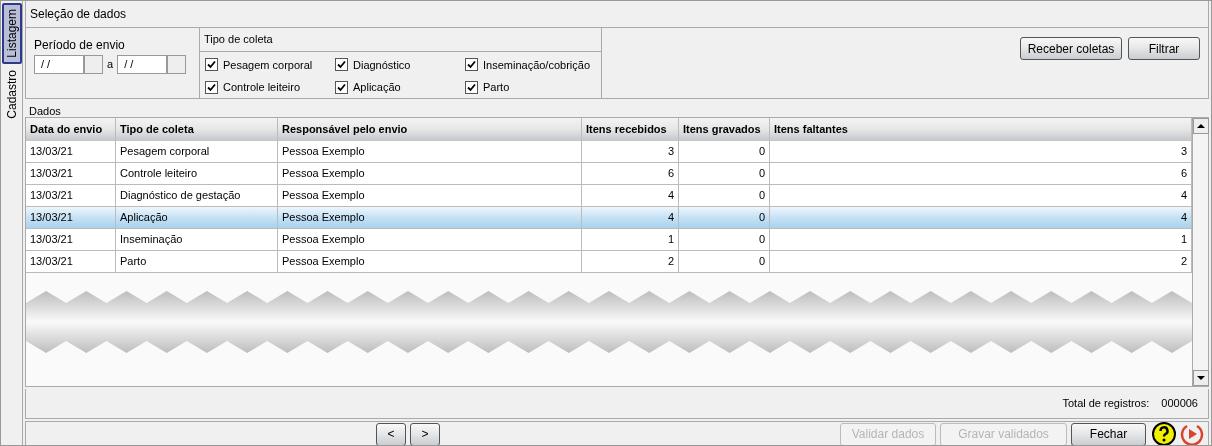  Describe the element at coordinates (197, 217) in the screenshot. I see `table-cell: Aplicação` at that location.